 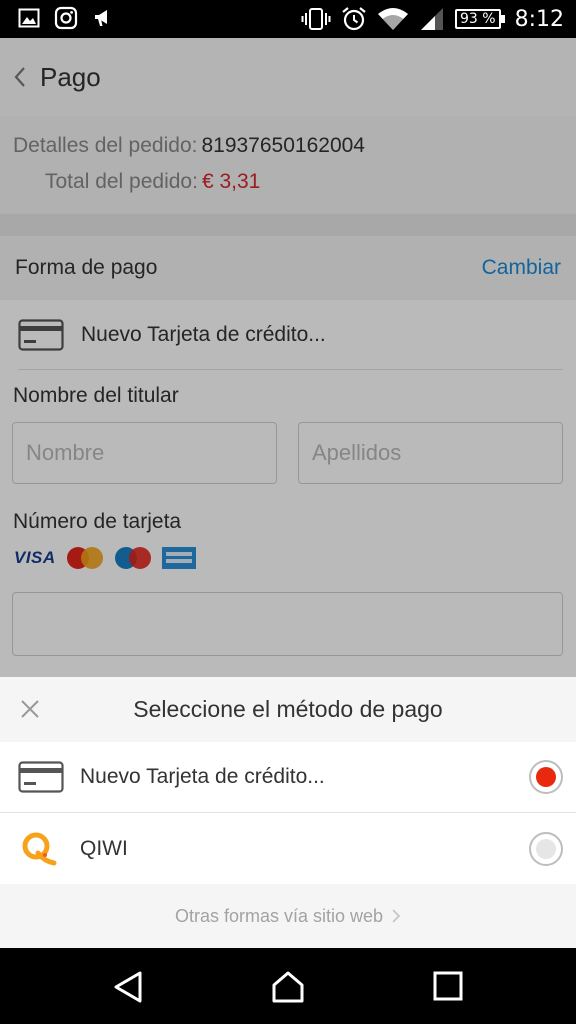 I want to click on clock-time: 8:12, so click(x=539, y=19).